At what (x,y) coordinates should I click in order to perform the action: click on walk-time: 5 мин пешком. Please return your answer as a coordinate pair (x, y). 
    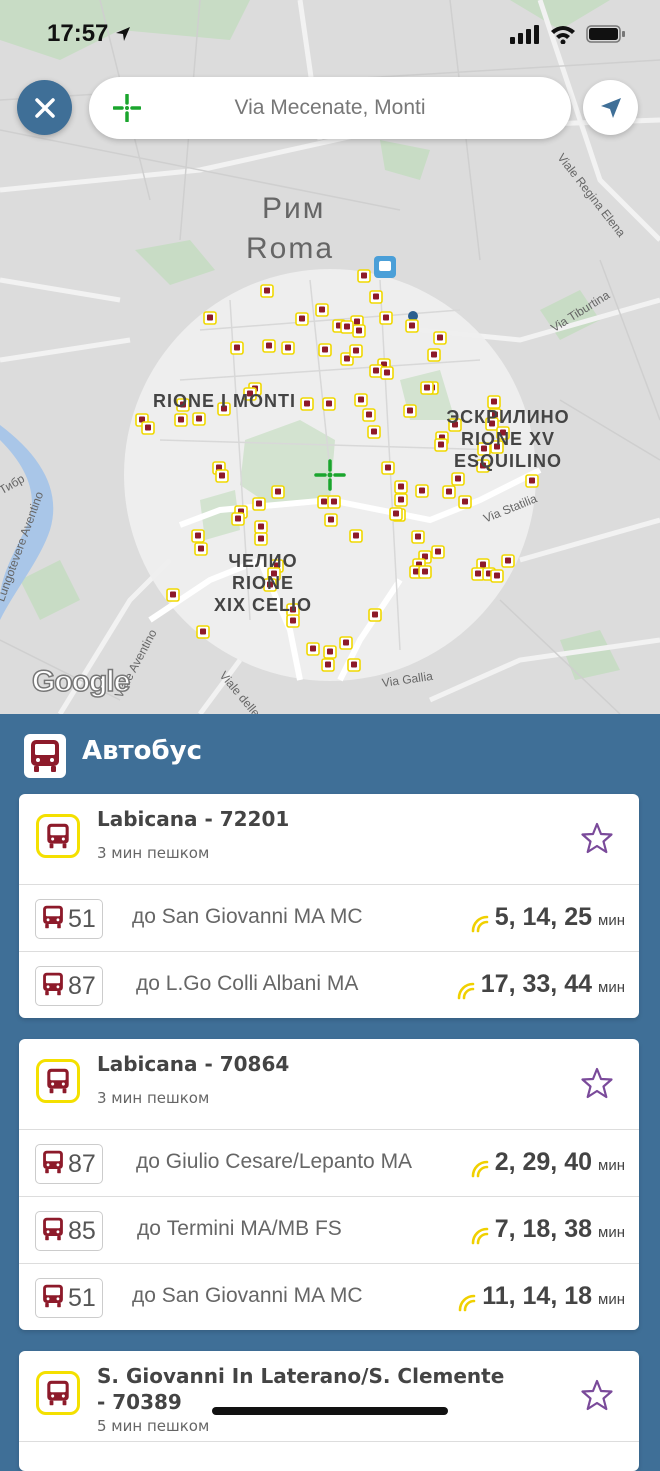
    Looking at the image, I should click on (153, 1426).